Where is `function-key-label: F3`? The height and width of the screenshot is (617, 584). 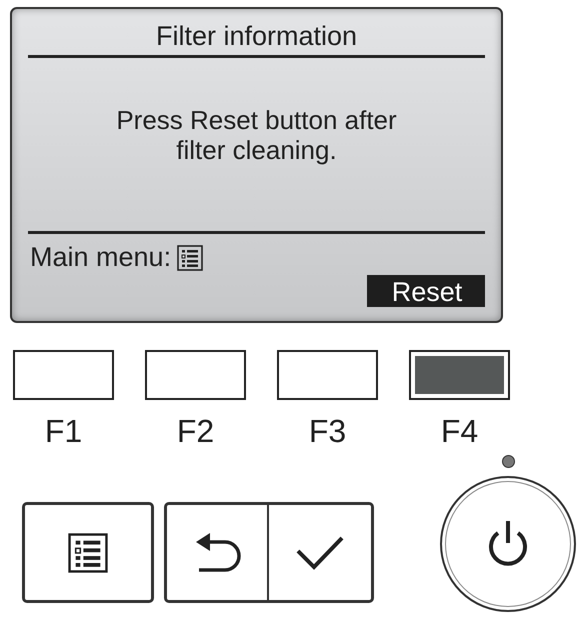
function-key-label: F3 is located at coordinates (327, 431).